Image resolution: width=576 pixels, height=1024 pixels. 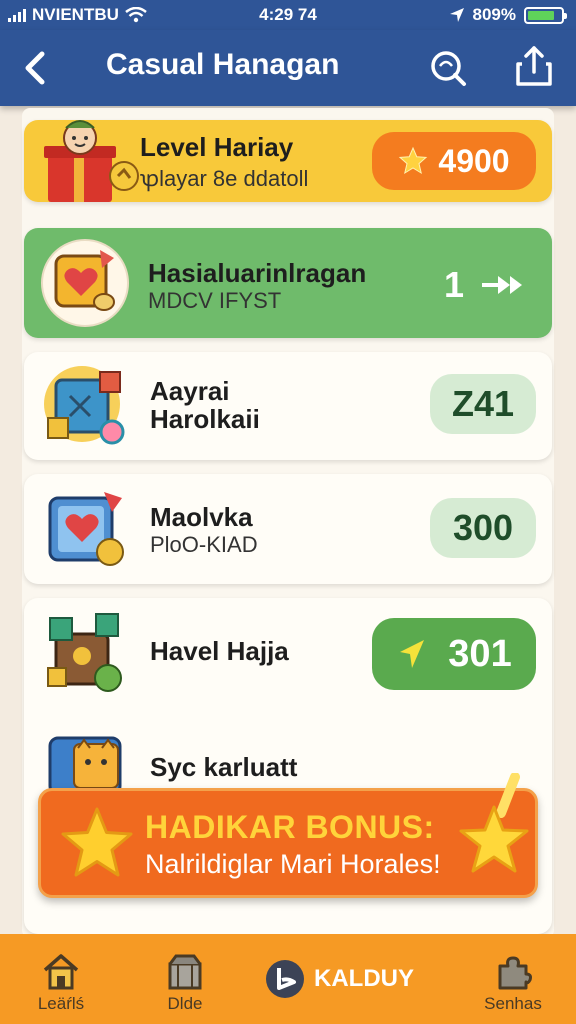 I want to click on item-name: Aayrai, so click(x=190, y=391).